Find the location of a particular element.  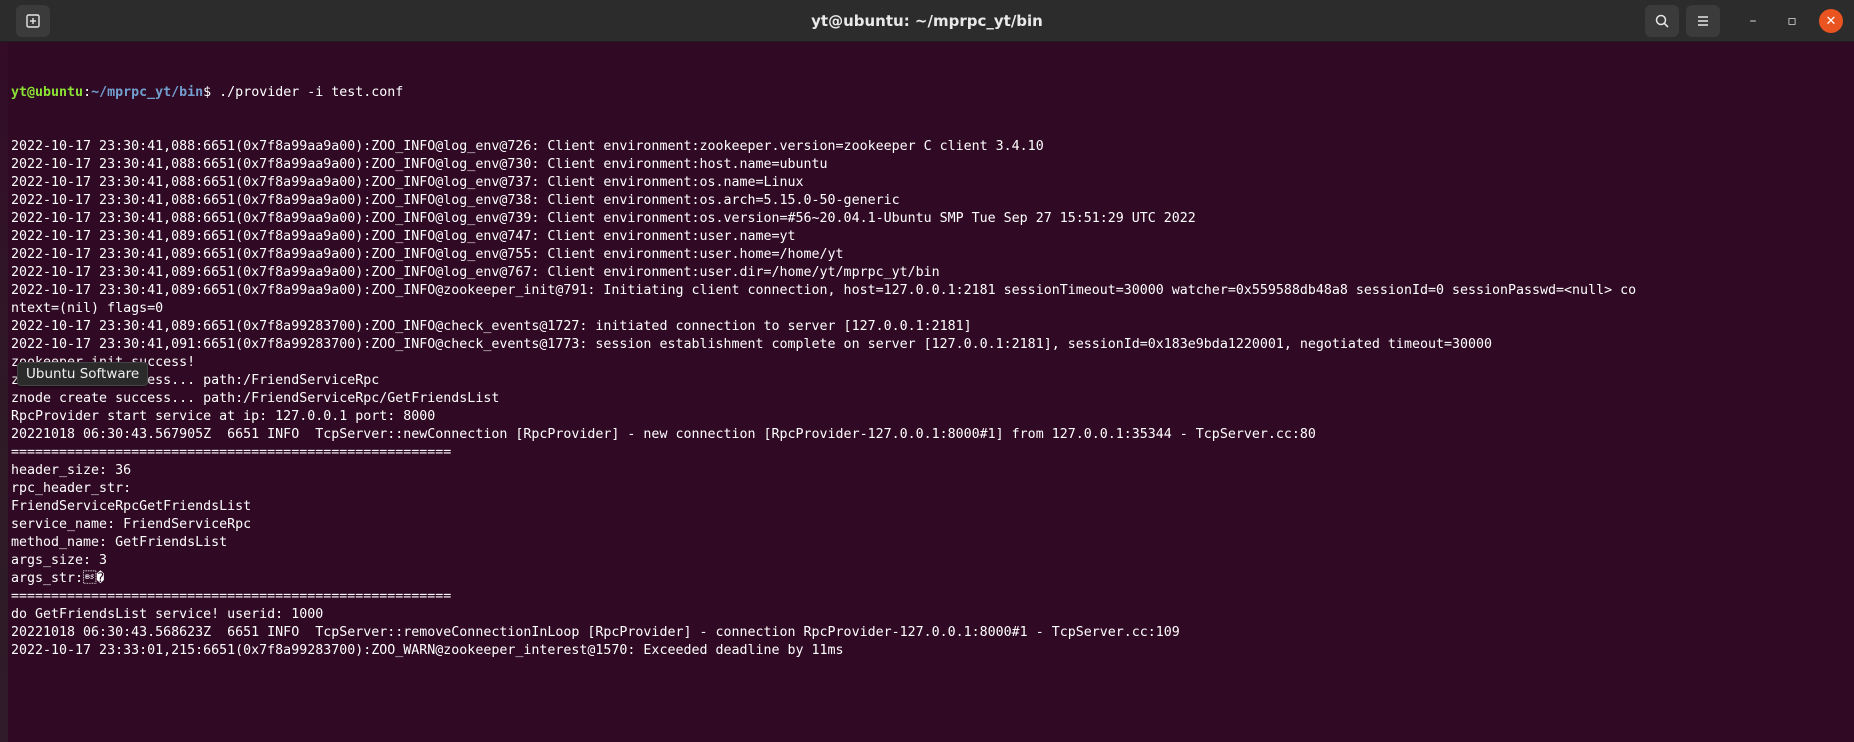

hamburger-menu-icon is located at coordinates (1703, 21).